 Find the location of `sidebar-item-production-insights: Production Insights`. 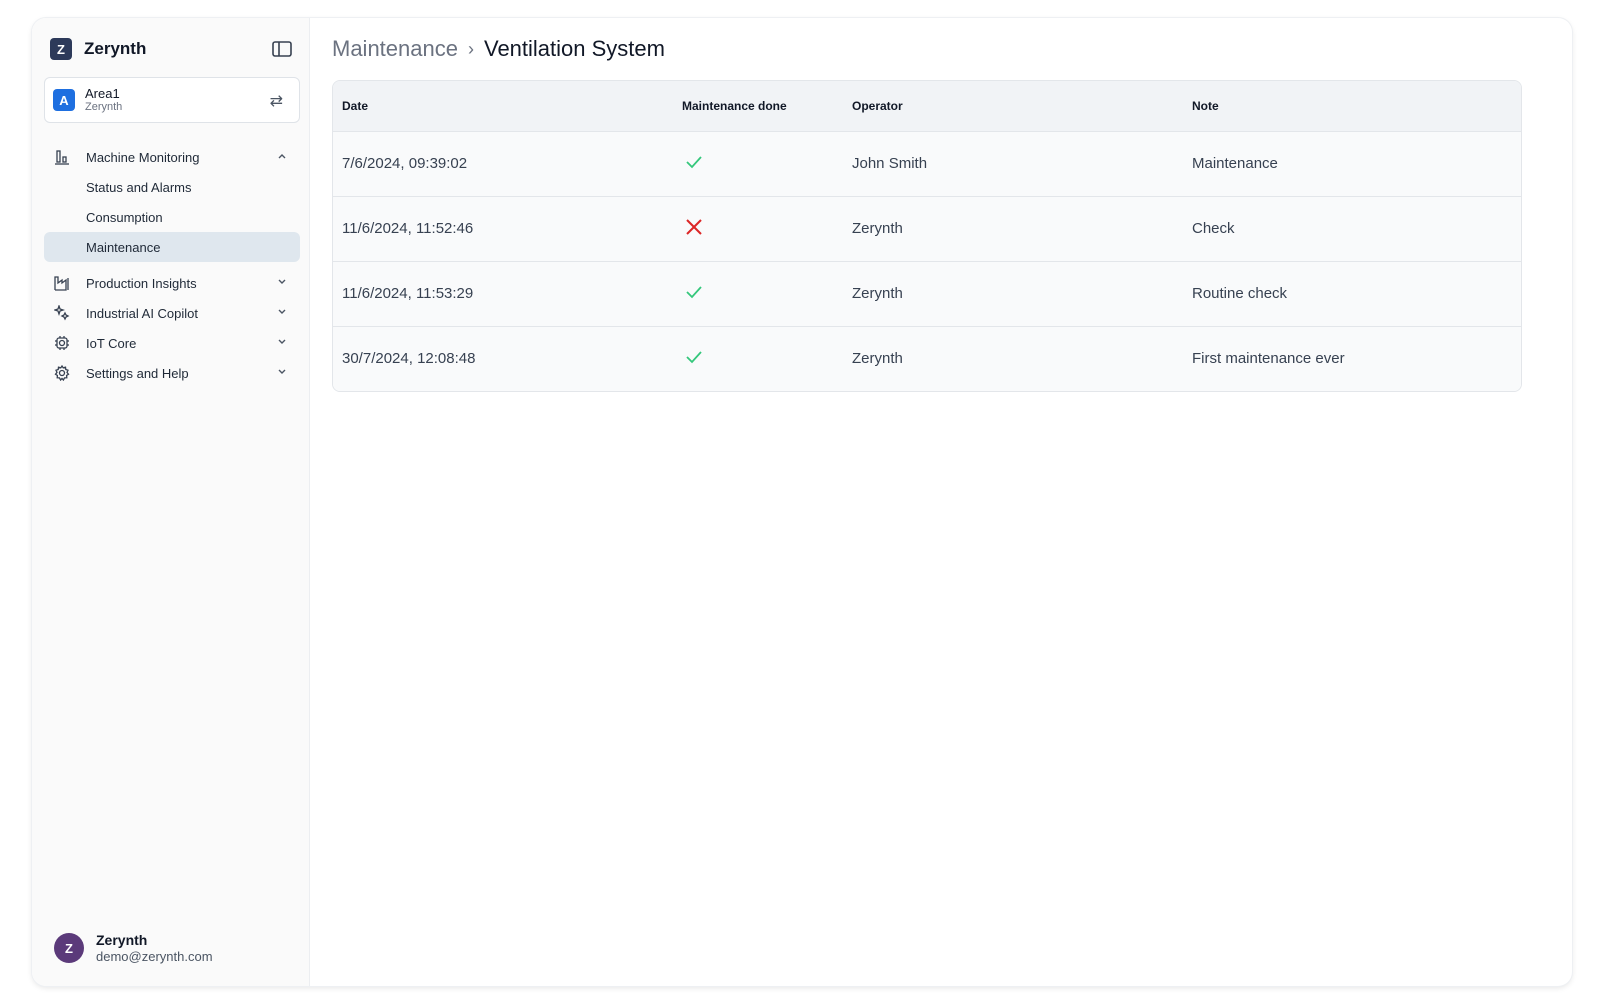

sidebar-item-production-insights: Production Insights is located at coordinates (172, 283).